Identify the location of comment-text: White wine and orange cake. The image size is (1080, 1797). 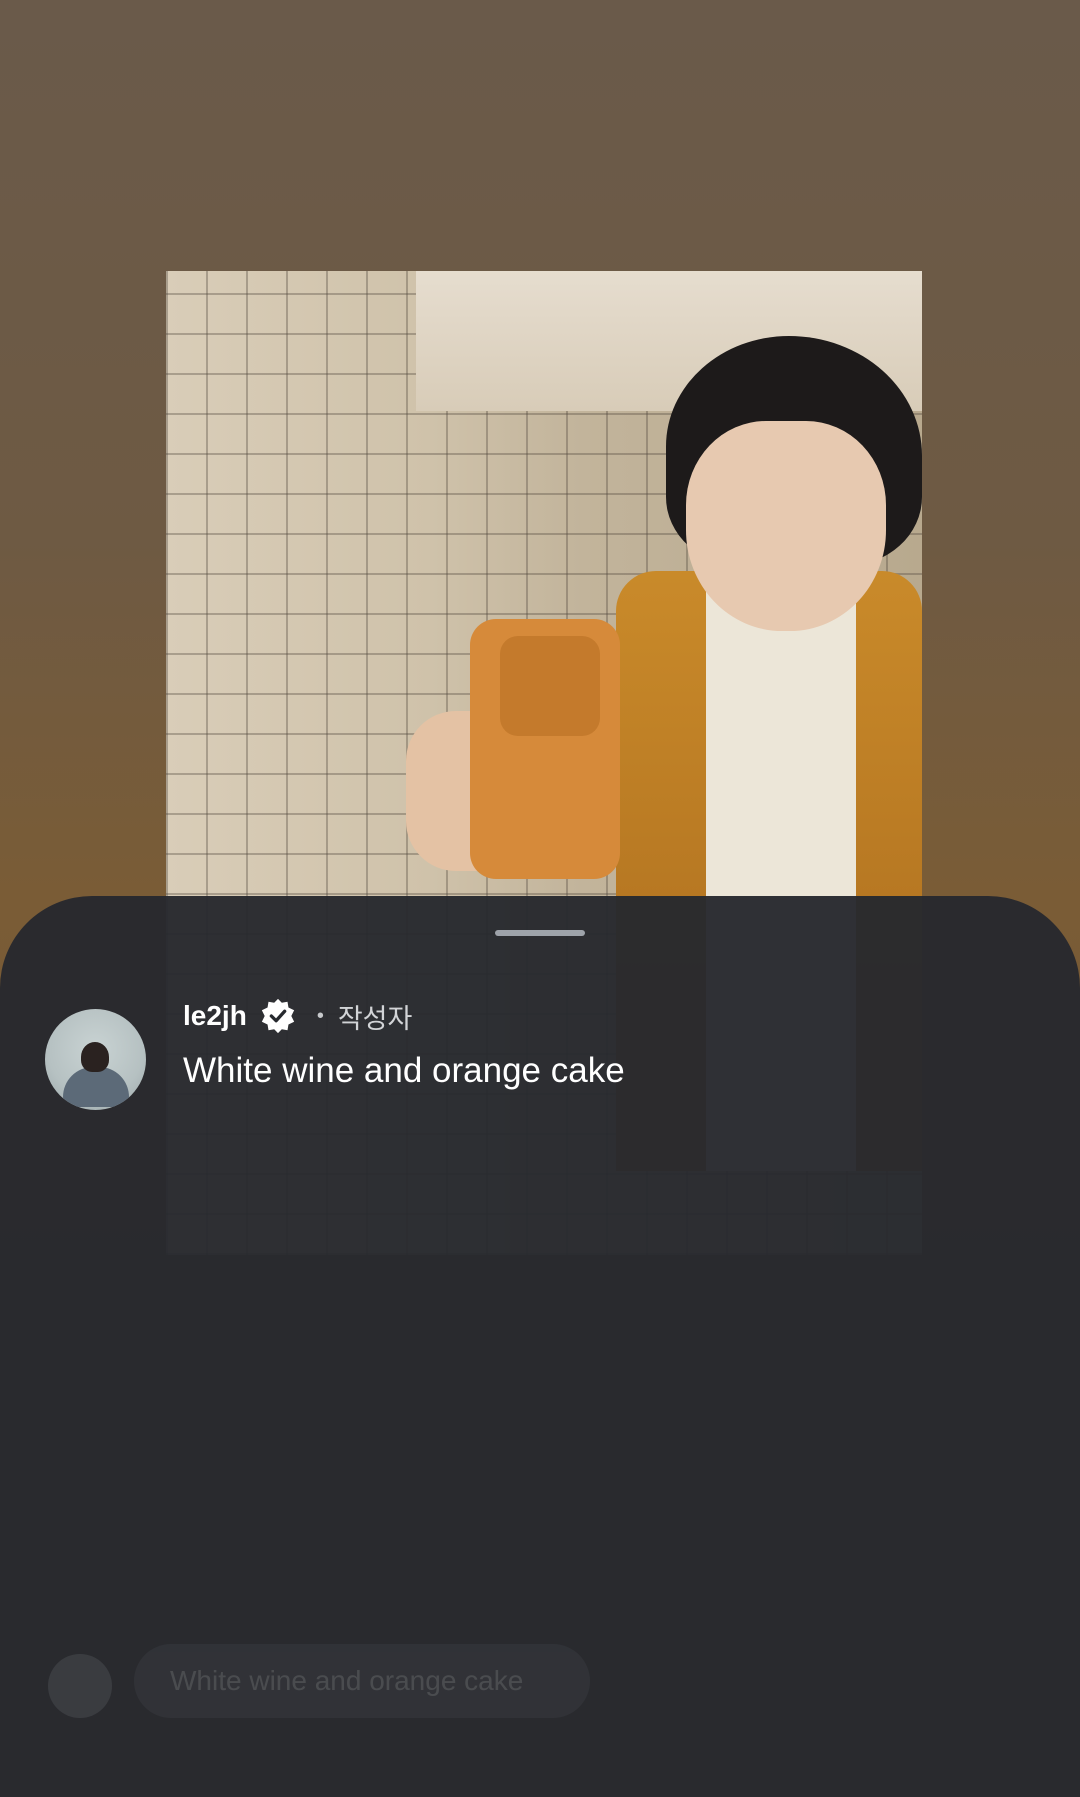
(404, 1070).